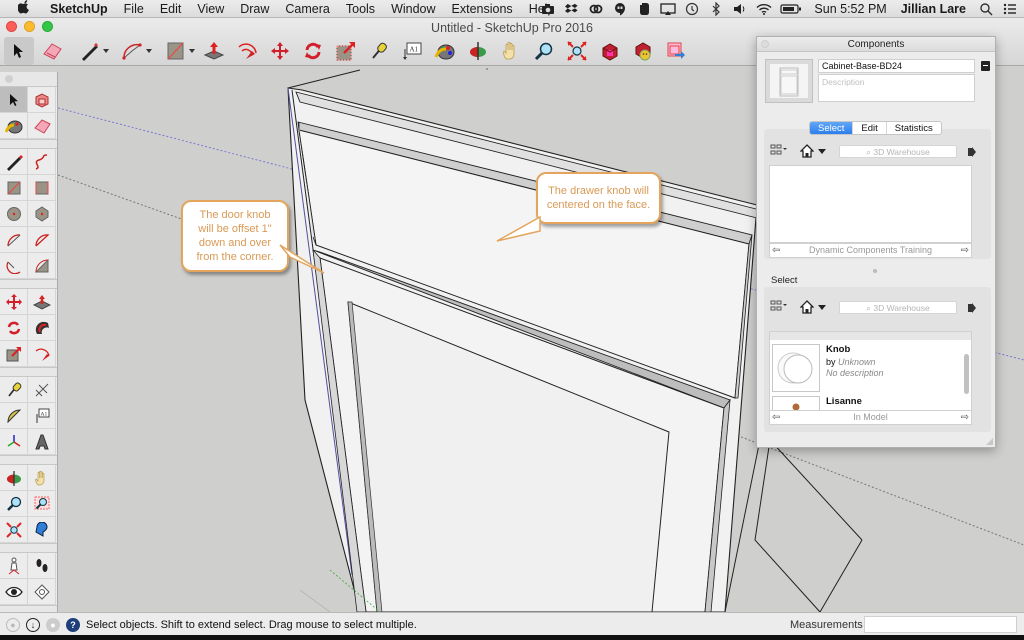 Image resolution: width=1024 pixels, height=640 pixels. I want to click on time-machine-icon, so click(692, 9).